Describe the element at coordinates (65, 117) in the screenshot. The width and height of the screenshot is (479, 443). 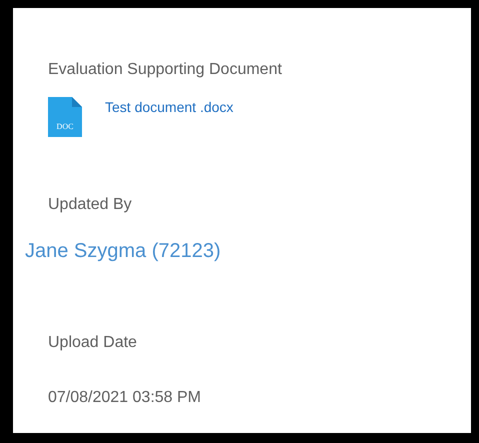
I see `doc-file-icon: DOC` at that location.